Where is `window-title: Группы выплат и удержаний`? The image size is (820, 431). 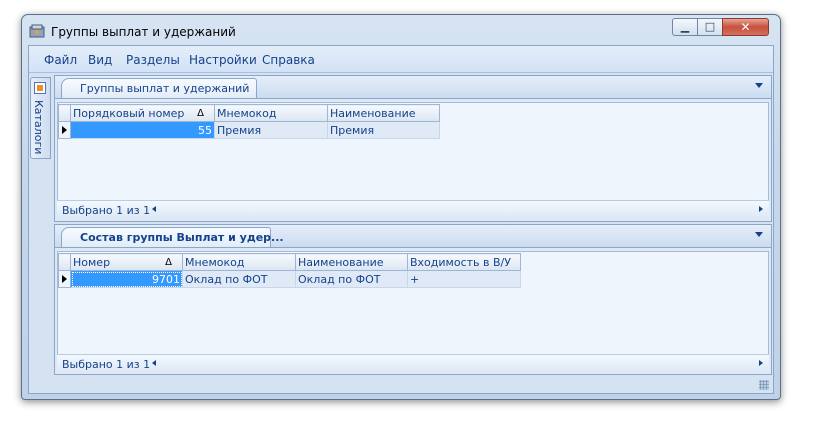 window-title: Группы выплат и удержаний is located at coordinates (143, 32).